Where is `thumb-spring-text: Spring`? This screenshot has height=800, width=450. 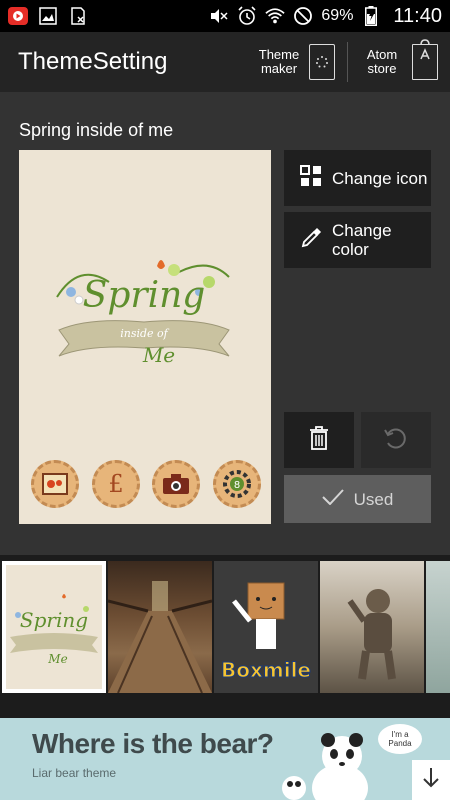
thumb-spring-text: Spring is located at coordinates (54, 620).